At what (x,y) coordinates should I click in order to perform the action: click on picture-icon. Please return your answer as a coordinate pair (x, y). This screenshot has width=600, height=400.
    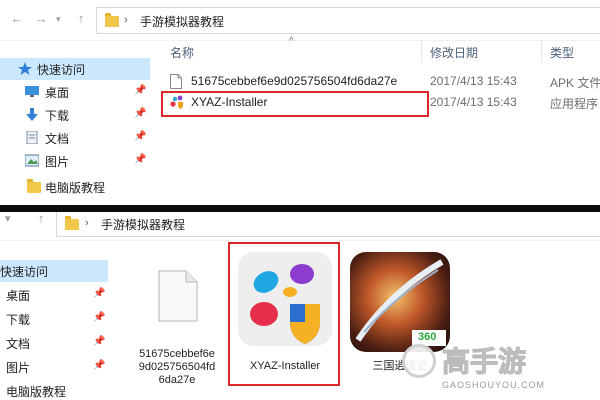
    Looking at the image, I should click on (32, 160).